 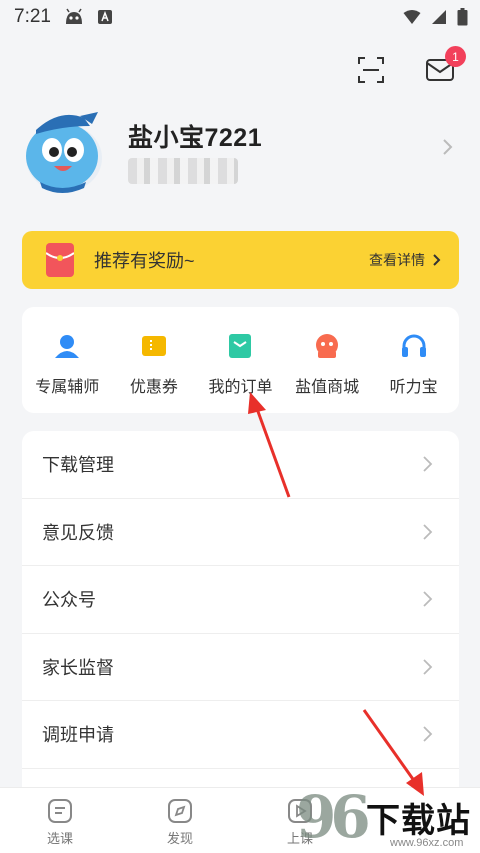 I want to click on coupon-icon, so click(x=154, y=346).